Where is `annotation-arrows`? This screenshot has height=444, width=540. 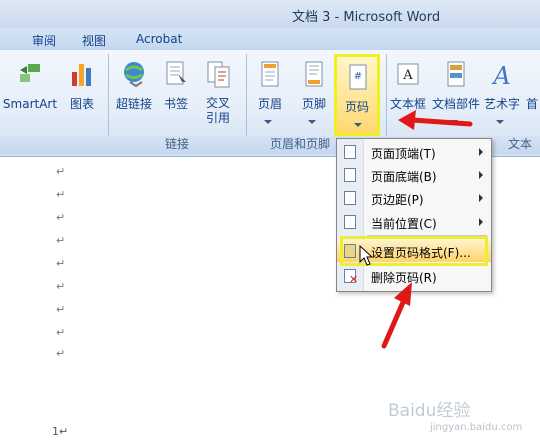 annotation-arrows is located at coordinates (416, 229).